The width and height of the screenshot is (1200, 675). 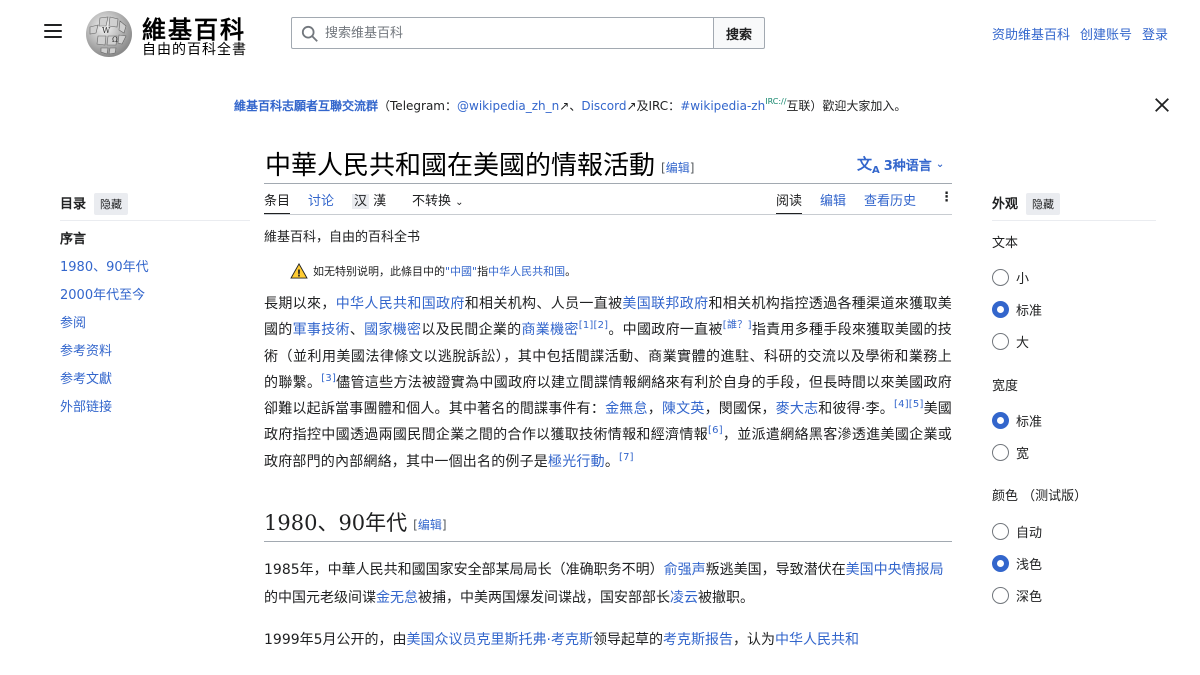 What do you see at coordinates (1043, 204) in the screenshot?
I see `appearance-hide-button: 隐藏` at bounding box center [1043, 204].